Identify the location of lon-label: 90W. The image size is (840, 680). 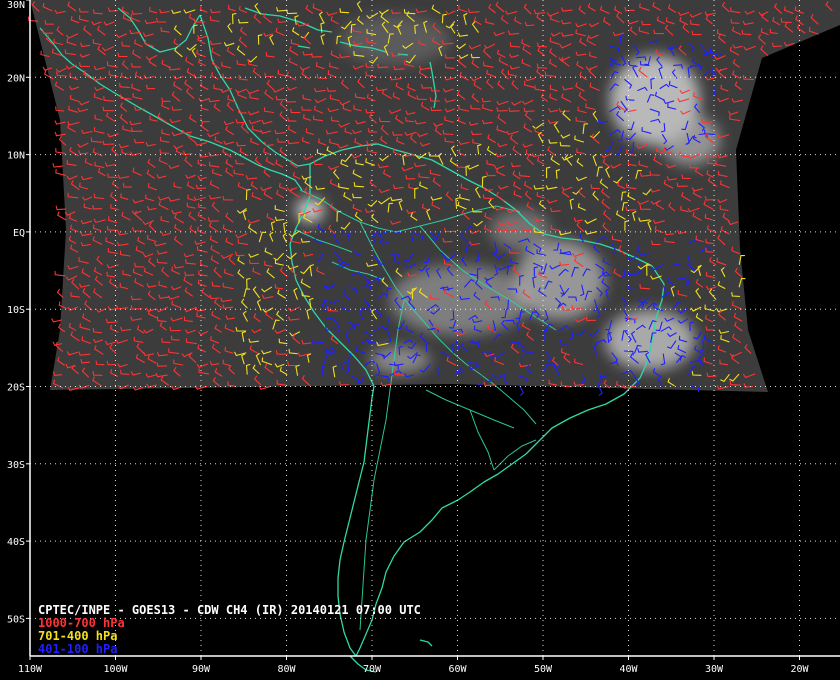
(201, 669).